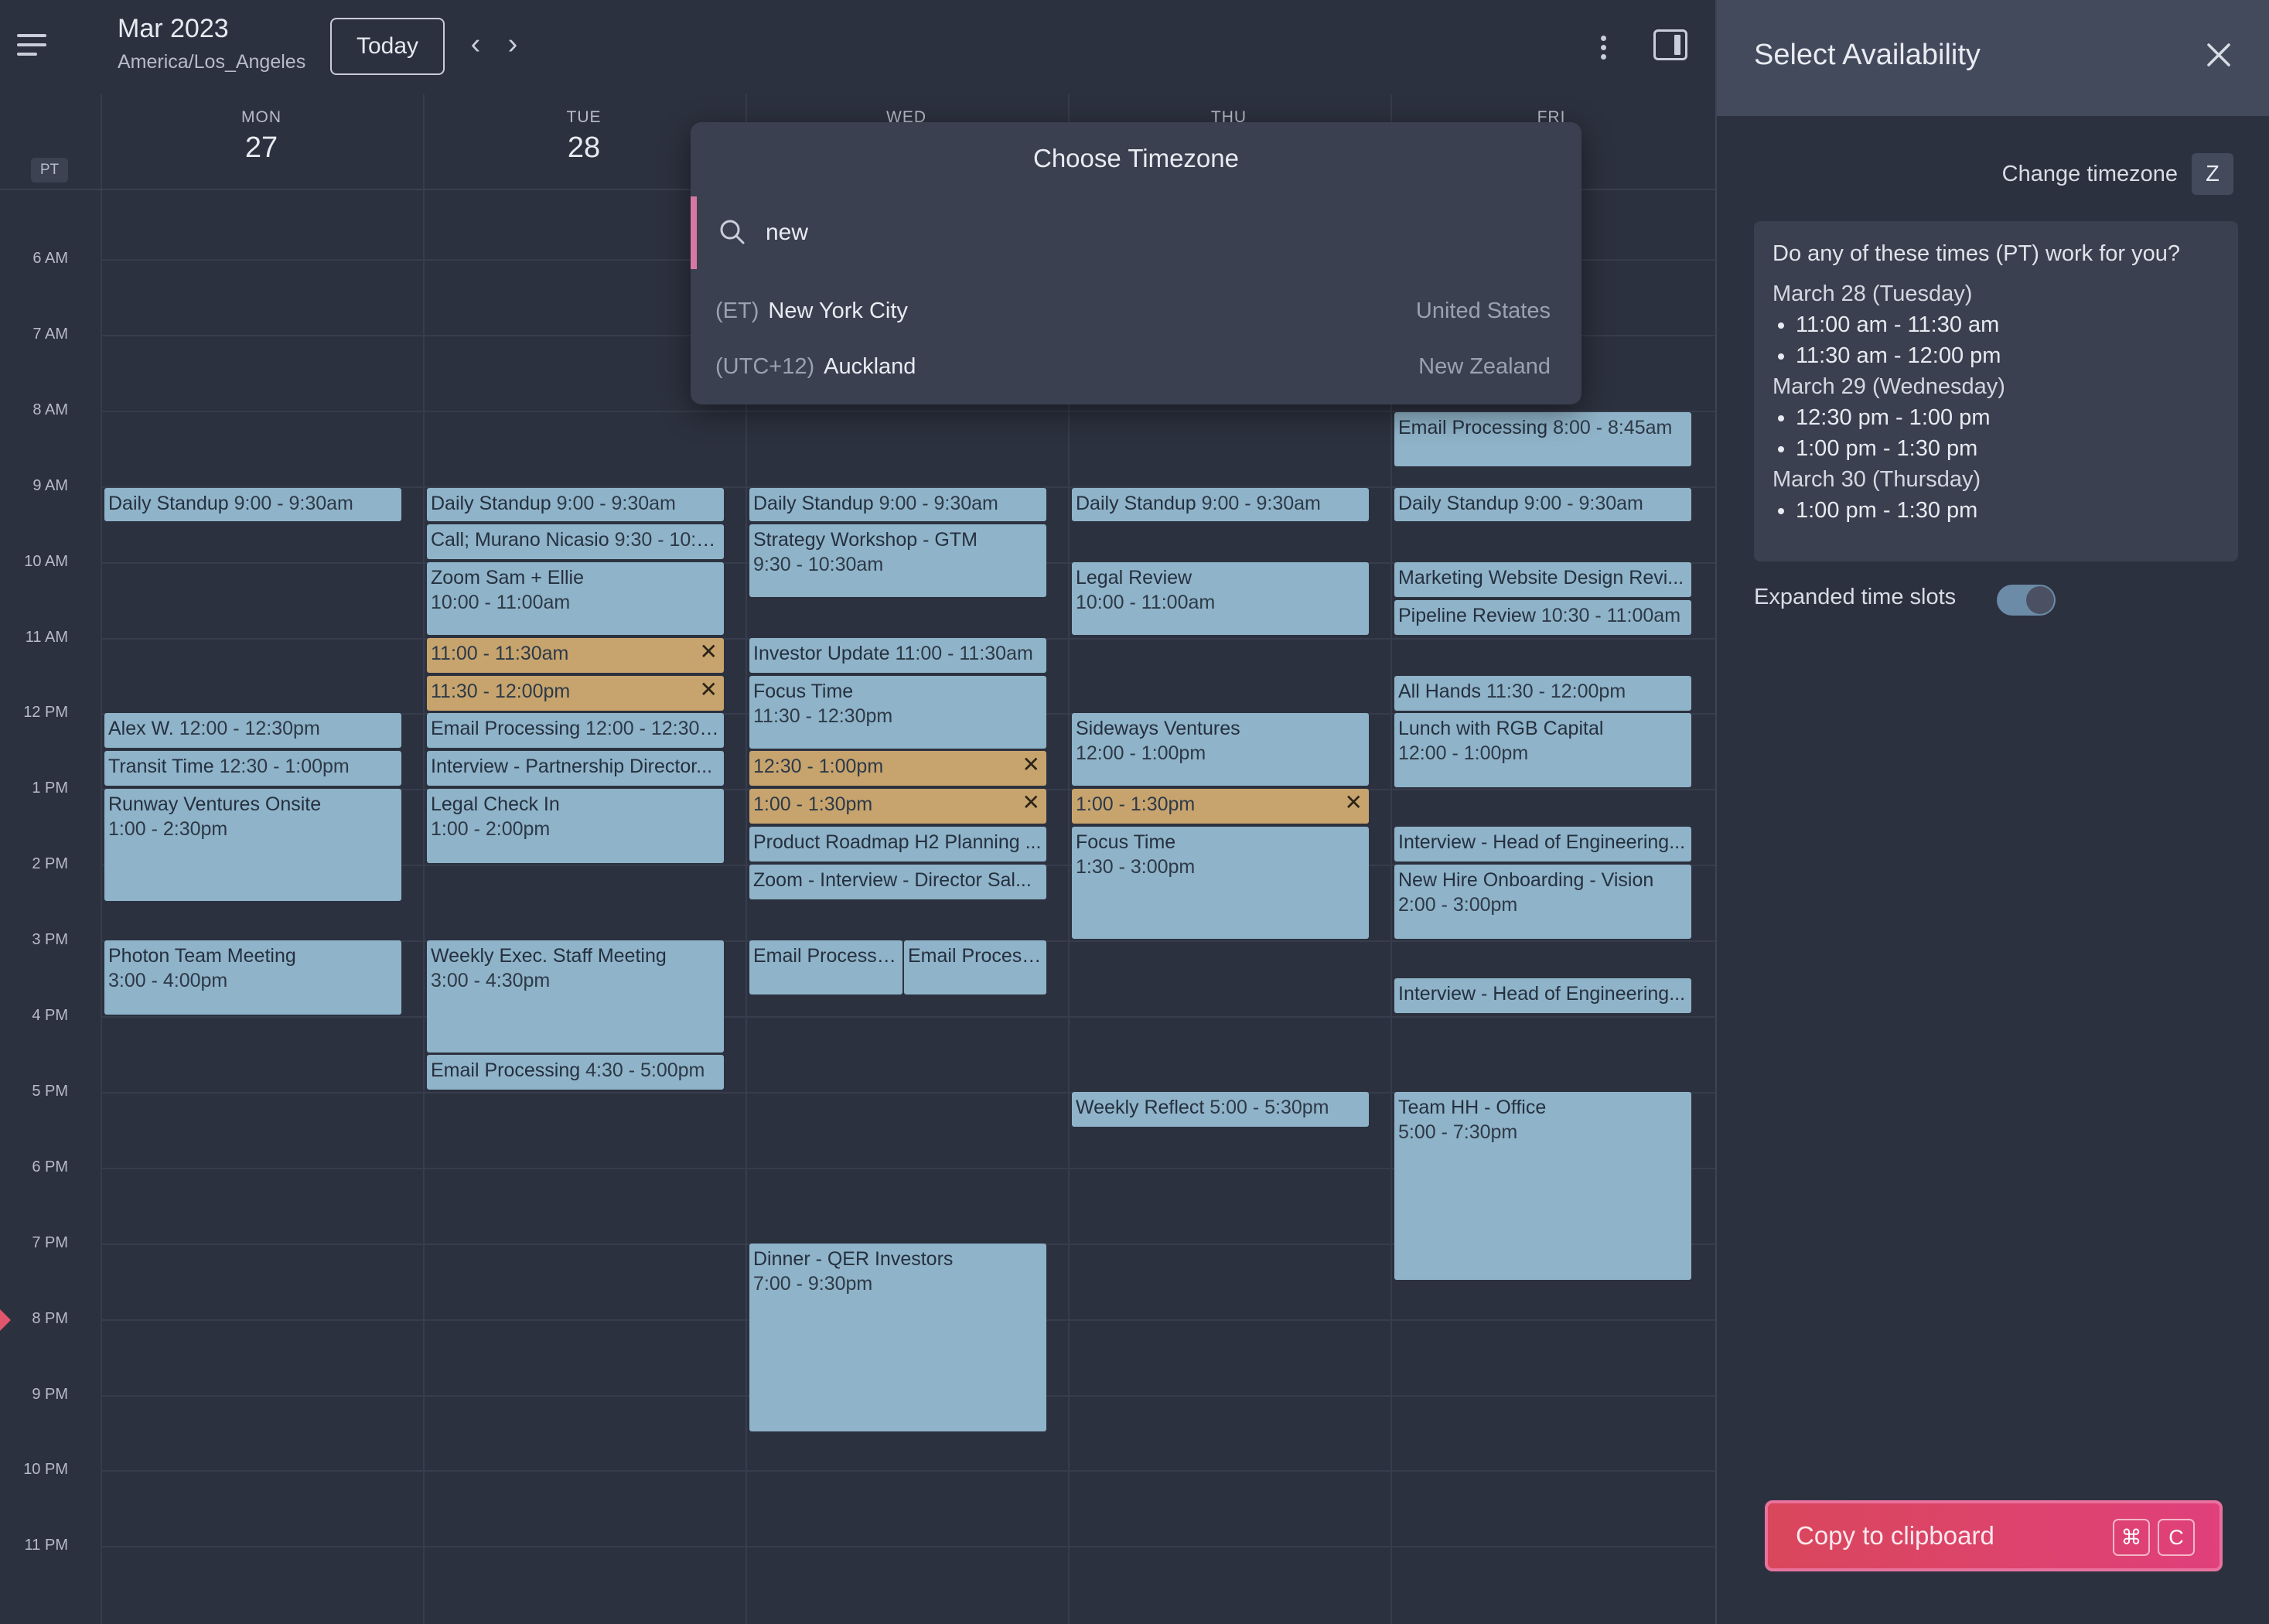  What do you see at coordinates (857, 47) in the screenshot?
I see `top-bar: Mar 2023 America/Los_Angeles Today ‹ ›` at bounding box center [857, 47].